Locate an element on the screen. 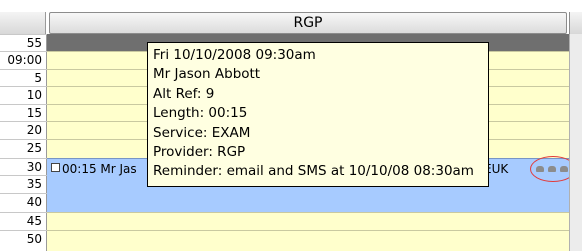 This screenshot has width=582, height=251. time-label: 10 is located at coordinates (34, 95).